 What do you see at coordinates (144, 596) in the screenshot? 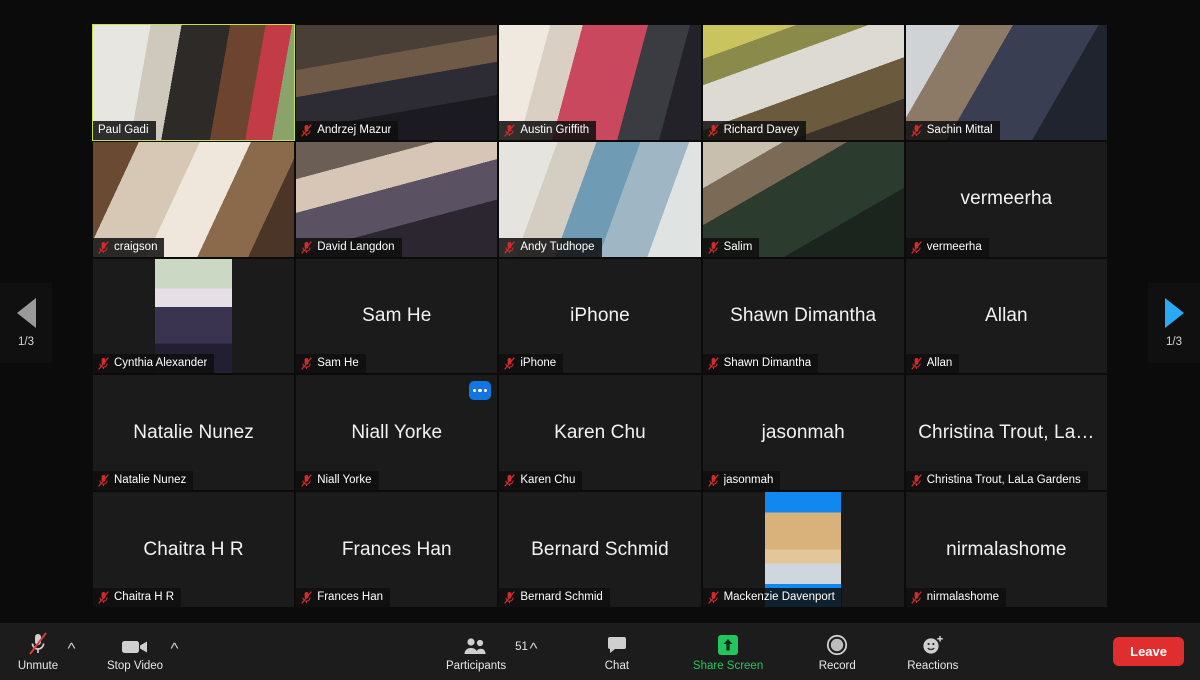
I see `participant-name-label: Chaitra H R` at bounding box center [144, 596].